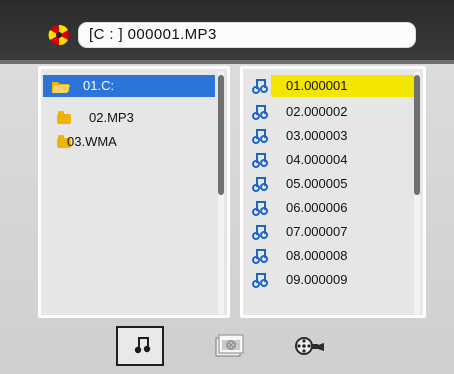 Image resolution: width=454 pixels, height=374 pixels. I want to click on file-scrollbar, so click(417, 193).